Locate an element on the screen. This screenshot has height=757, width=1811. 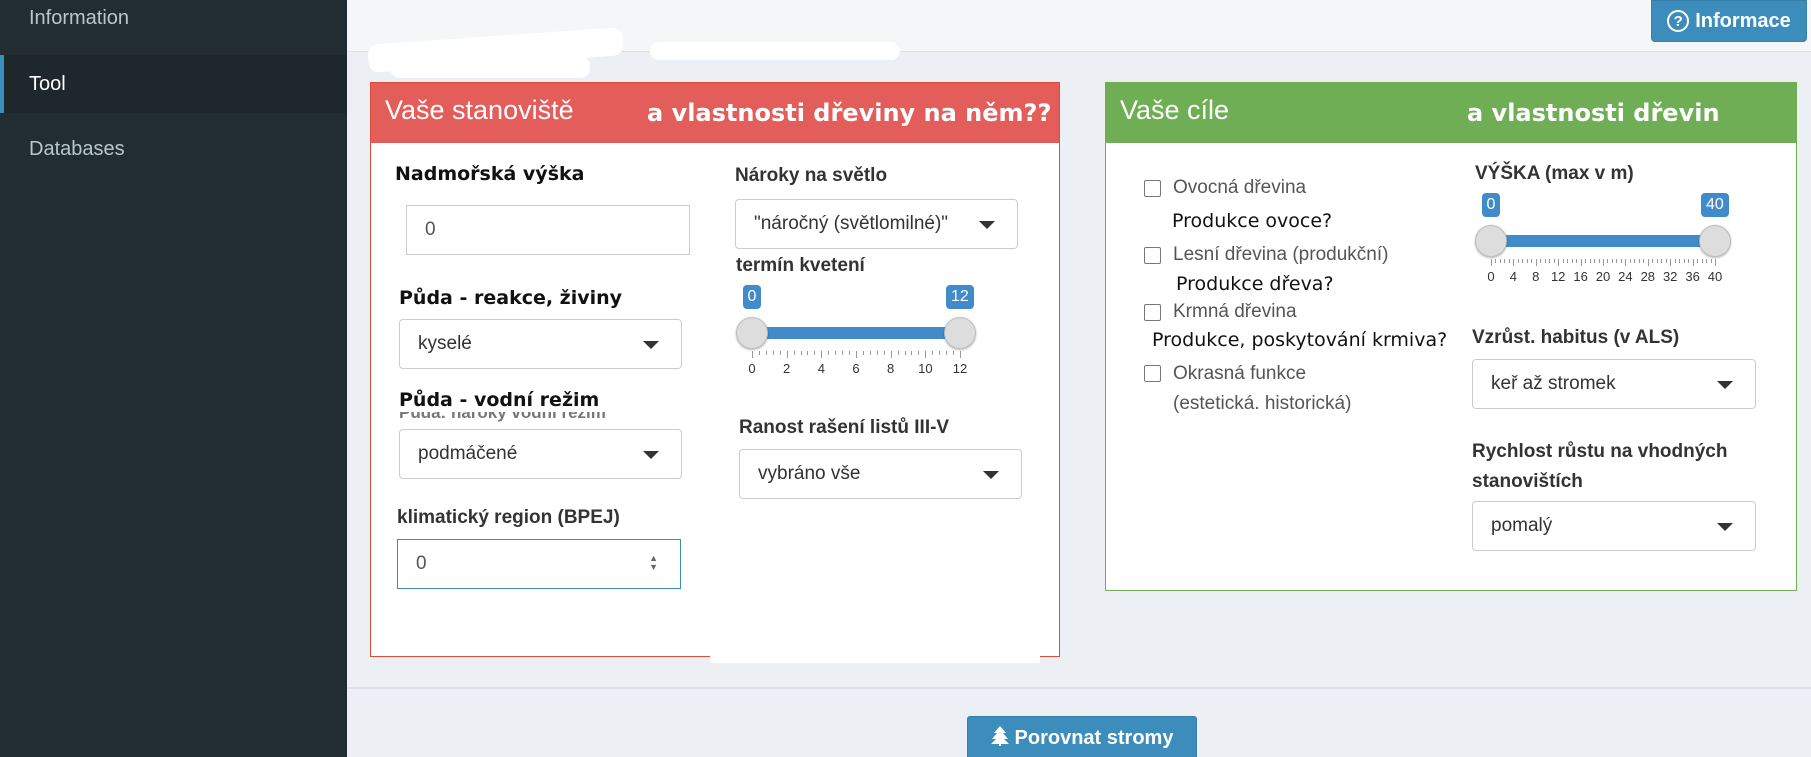
checkbox-ornamental: Okrasná funkce (estetická. historická) is located at coordinates (1269, 389).